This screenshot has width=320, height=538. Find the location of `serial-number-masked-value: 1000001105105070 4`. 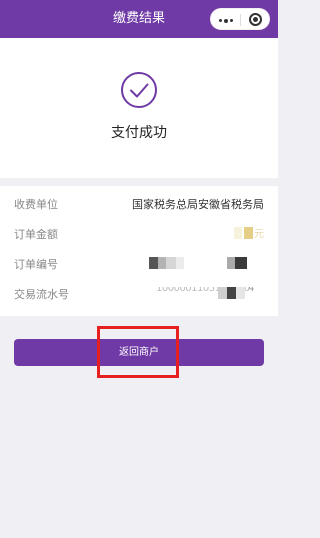

serial-number-masked-value: 1000001105105070 4 is located at coordinates (210, 293).